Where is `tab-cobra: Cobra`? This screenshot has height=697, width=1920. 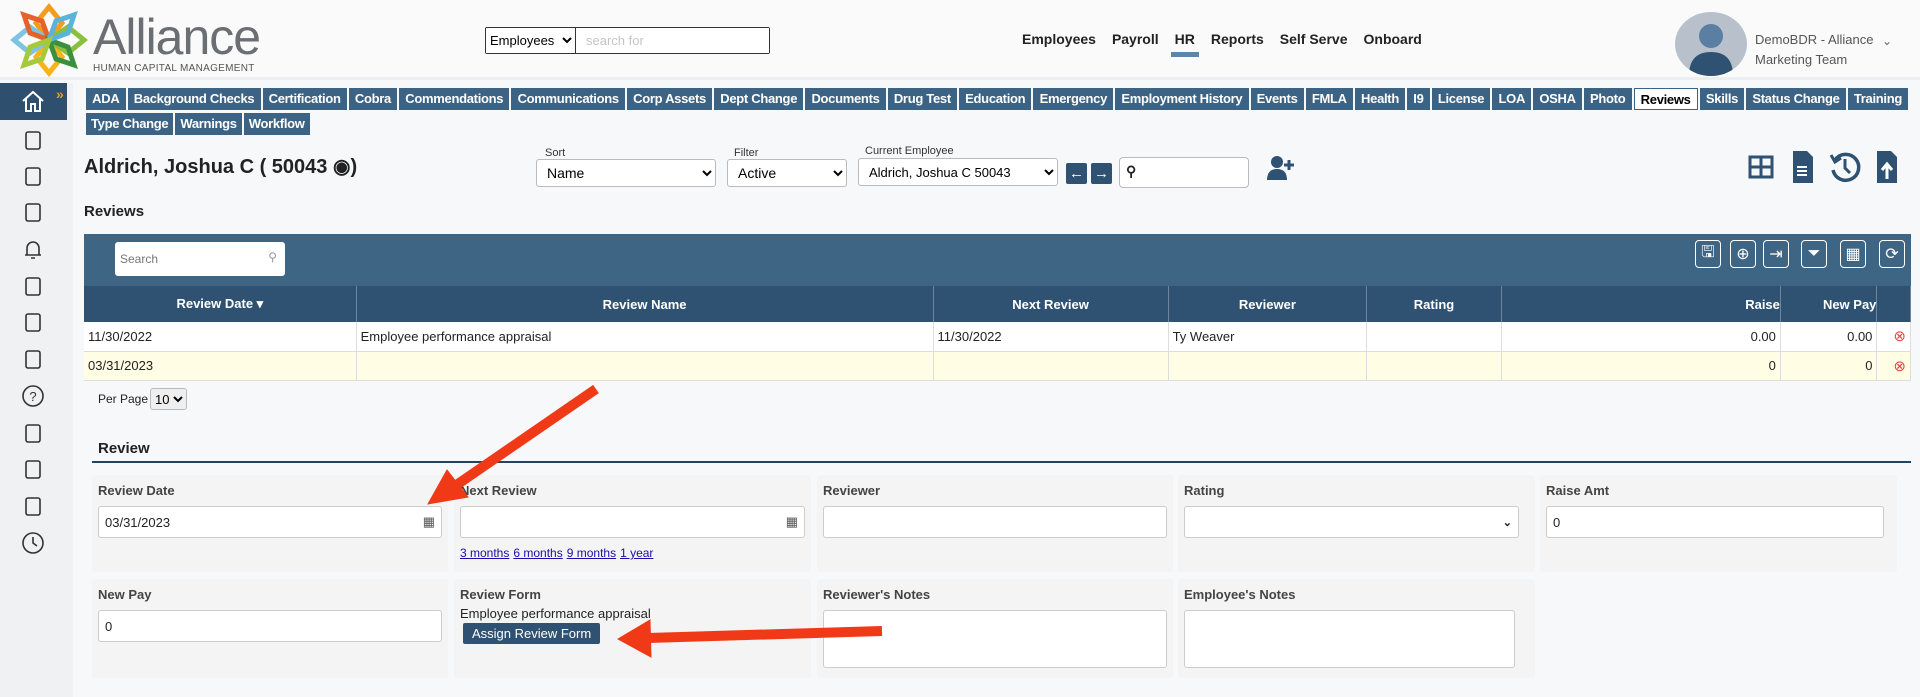
tab-cobra: Cobra is located at coordinates (373, 99).